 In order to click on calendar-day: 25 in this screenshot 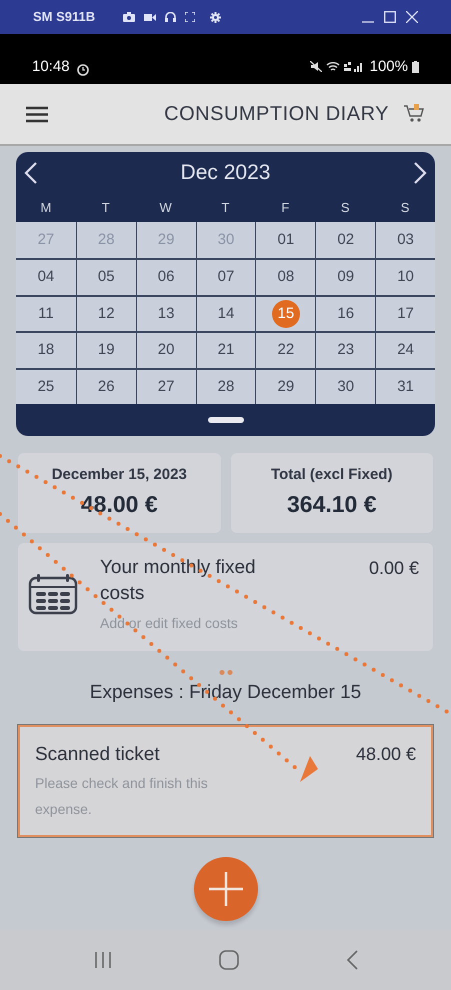, I will do `click(46, 387)`.